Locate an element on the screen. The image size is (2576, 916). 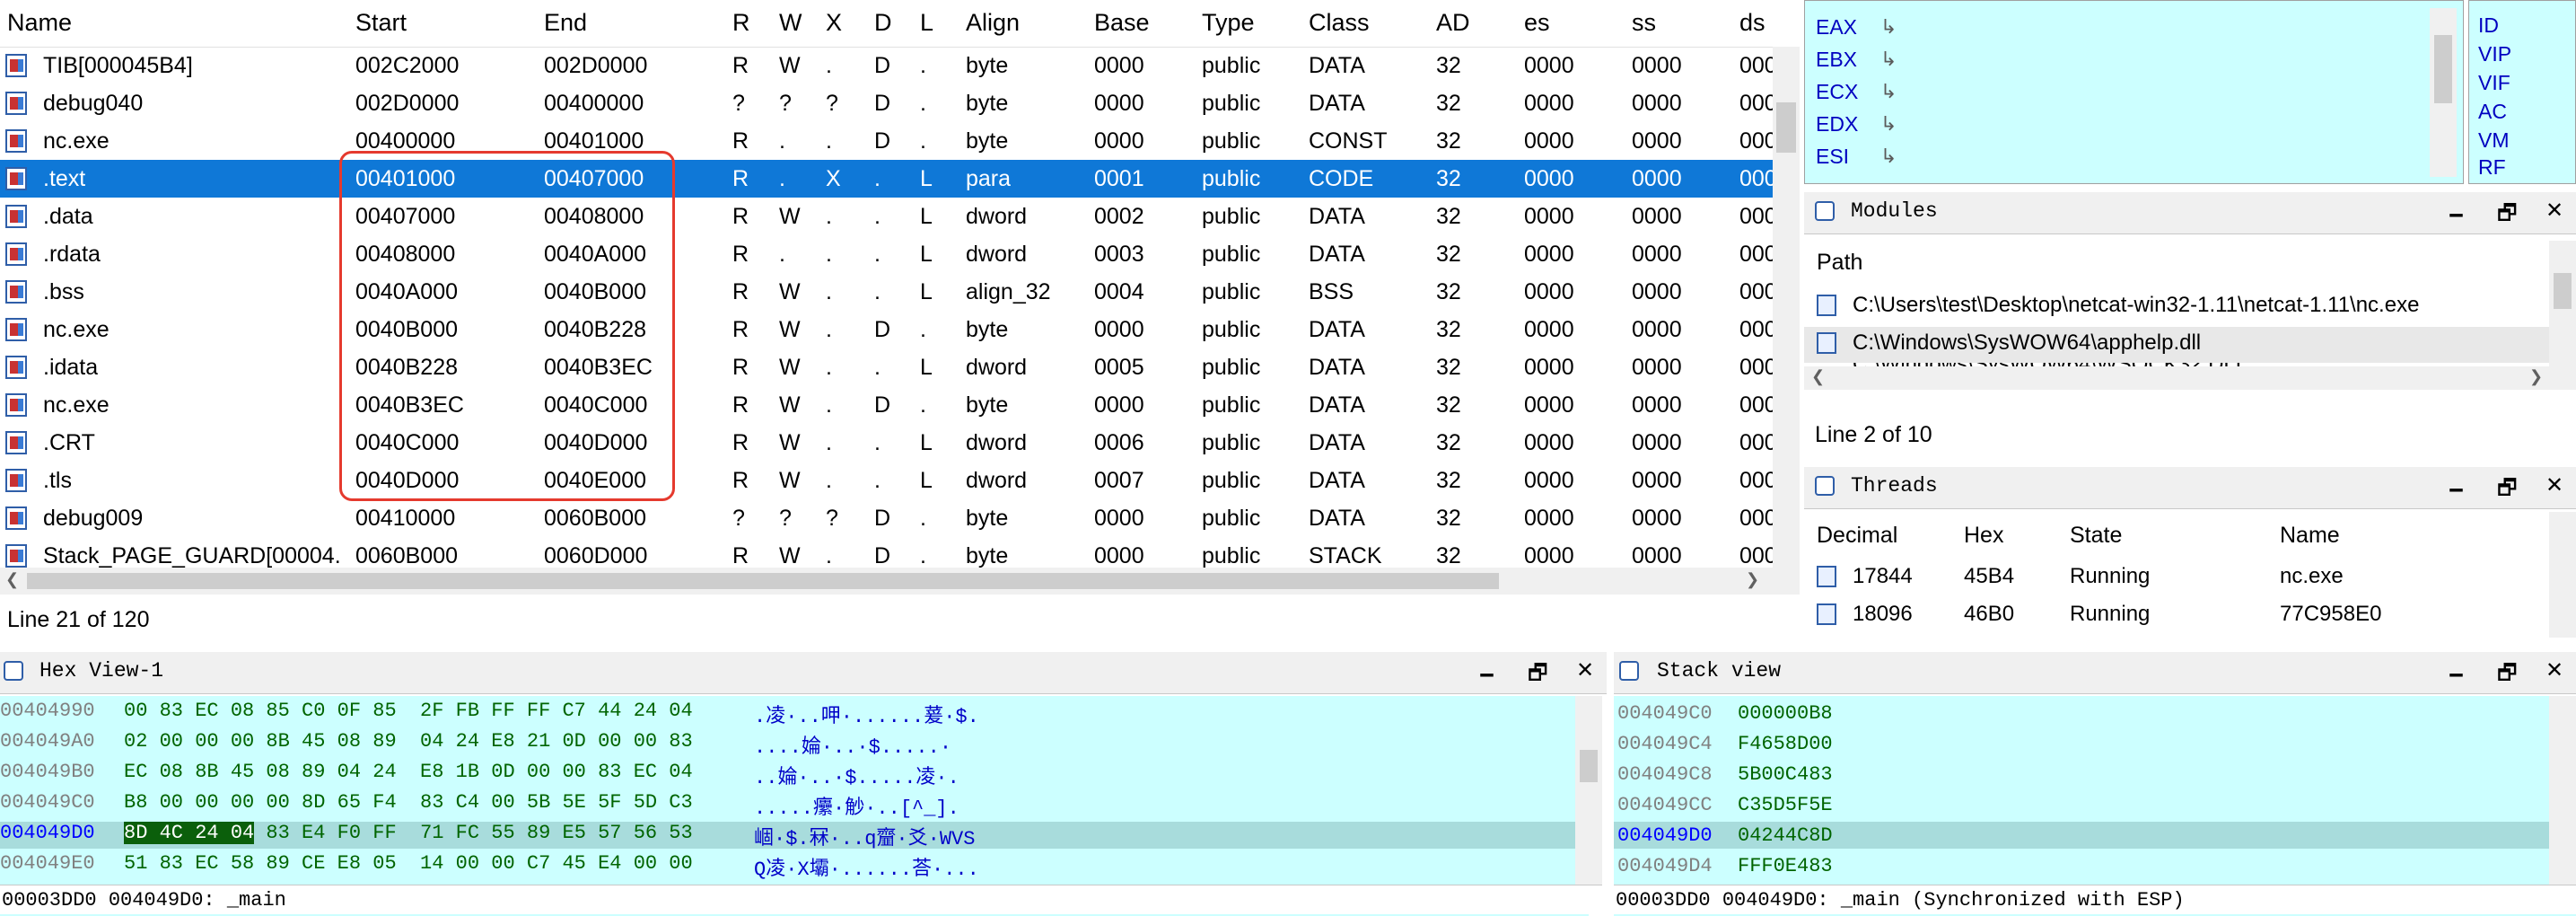
modules-hscroll: ❮ ❯ is located at coordinates (2176, 378).